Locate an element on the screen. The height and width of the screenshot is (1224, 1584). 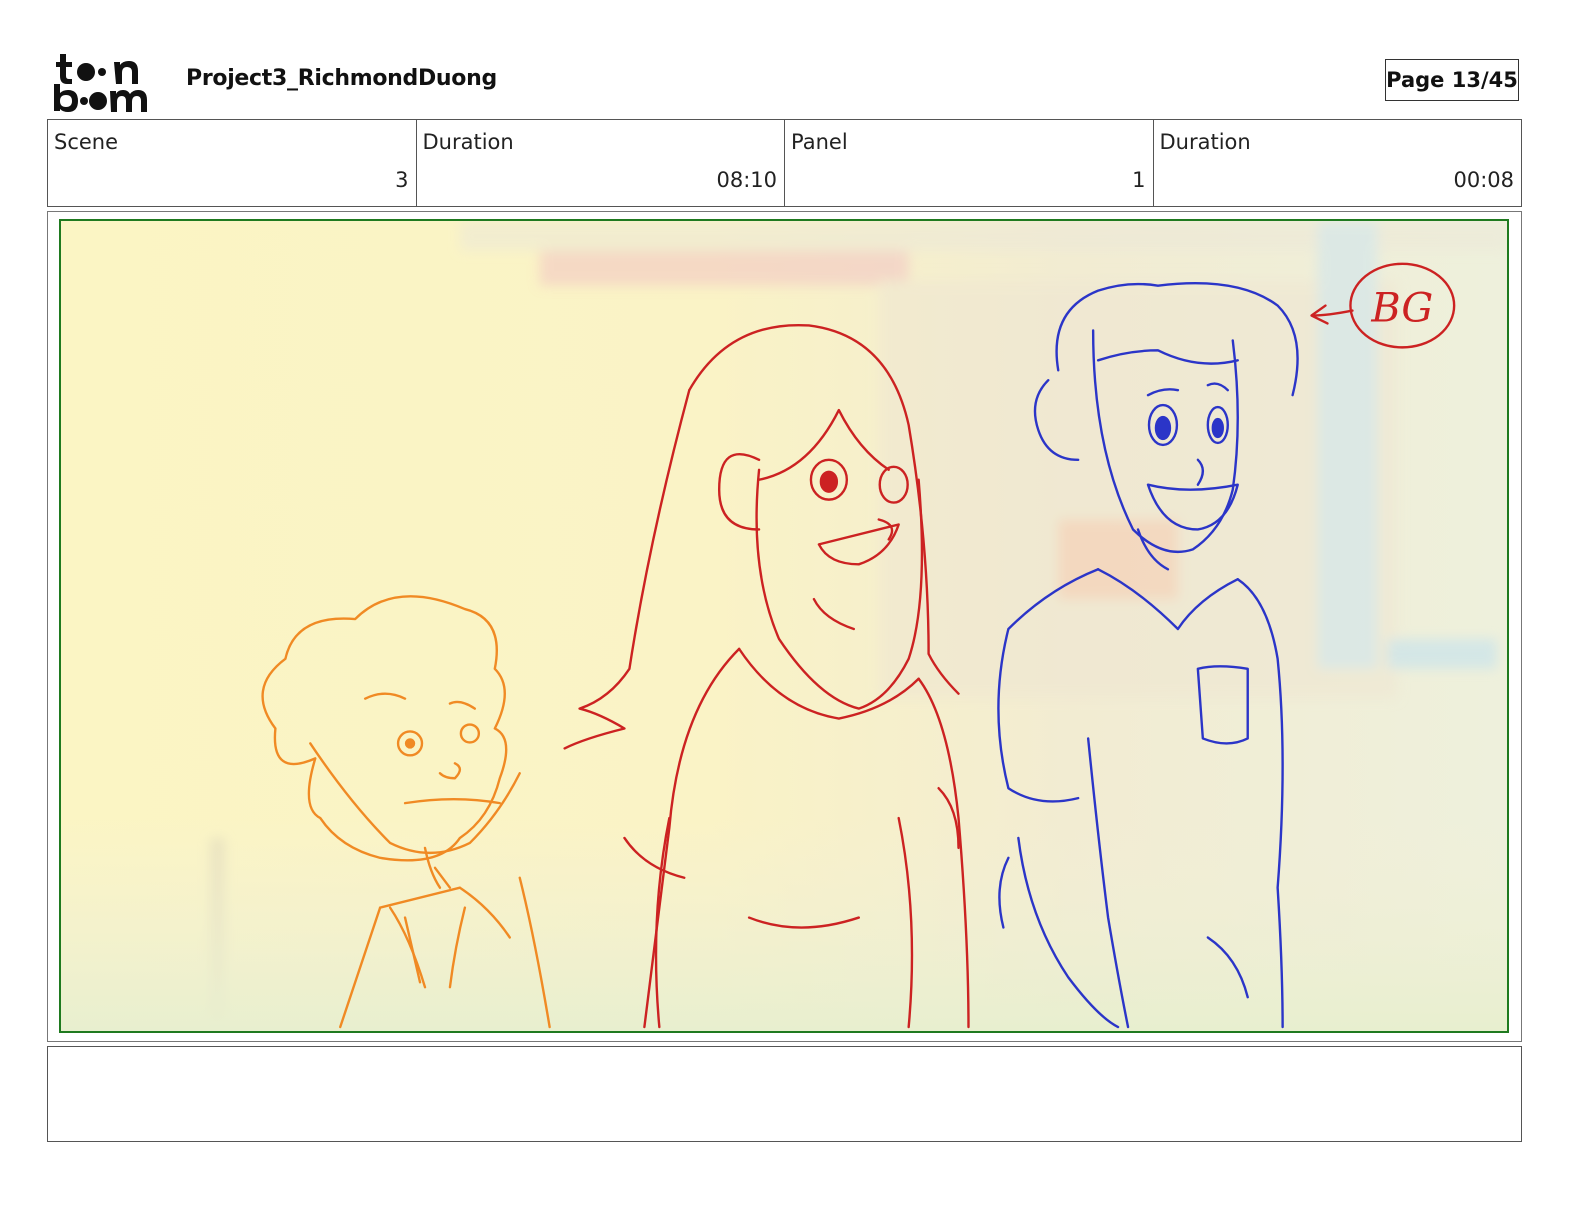
panel-label: Panel is located at coordinates (819, 142).